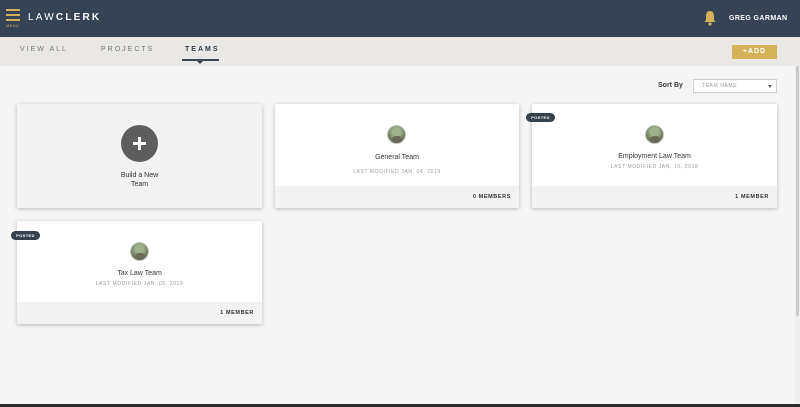  I want to click on team-name: Employment Law Team, so click(654, 156).